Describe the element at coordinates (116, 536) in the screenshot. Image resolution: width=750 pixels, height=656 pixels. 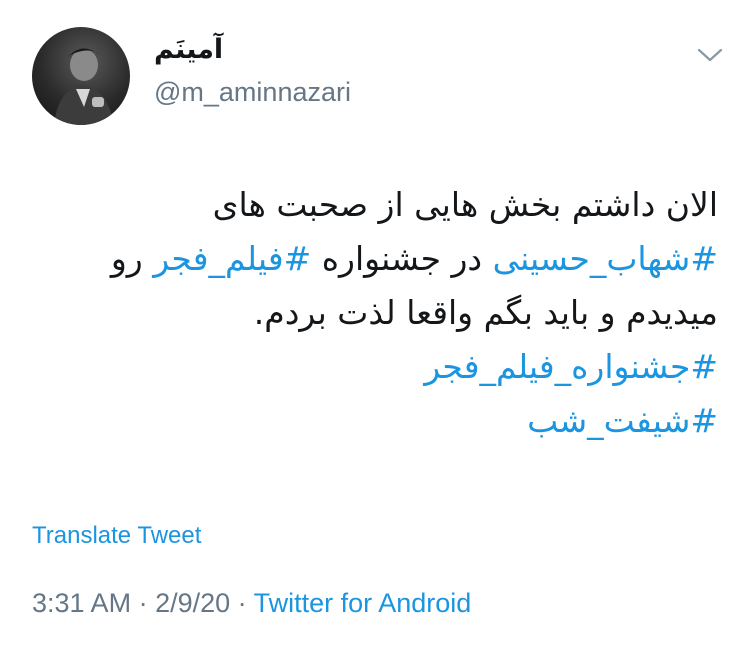
I see `translate-tweet-link: Translate Tweet` at that location.